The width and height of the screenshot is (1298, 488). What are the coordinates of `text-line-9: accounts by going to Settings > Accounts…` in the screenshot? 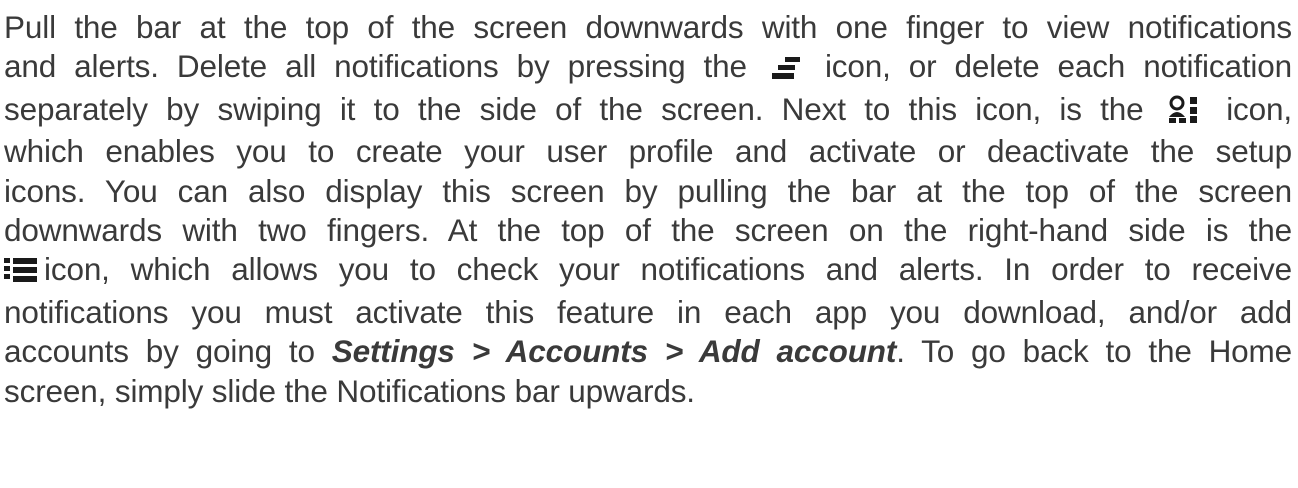 It's located at (648, 351).